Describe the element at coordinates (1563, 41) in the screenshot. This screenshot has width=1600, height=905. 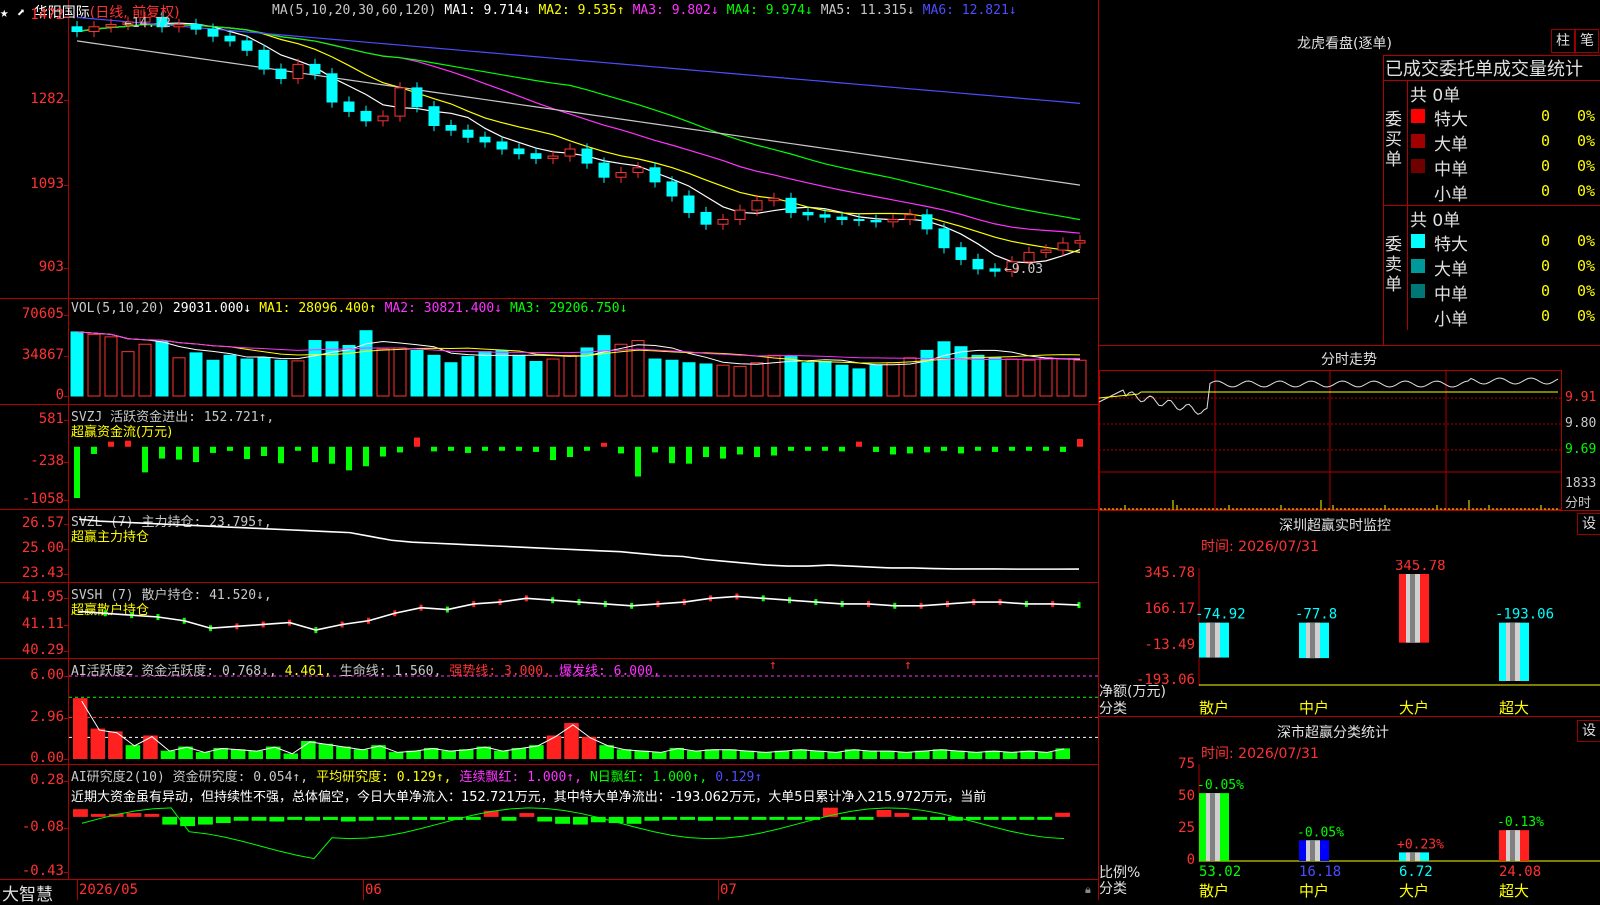
I see `tab-column: 柱` at that location.